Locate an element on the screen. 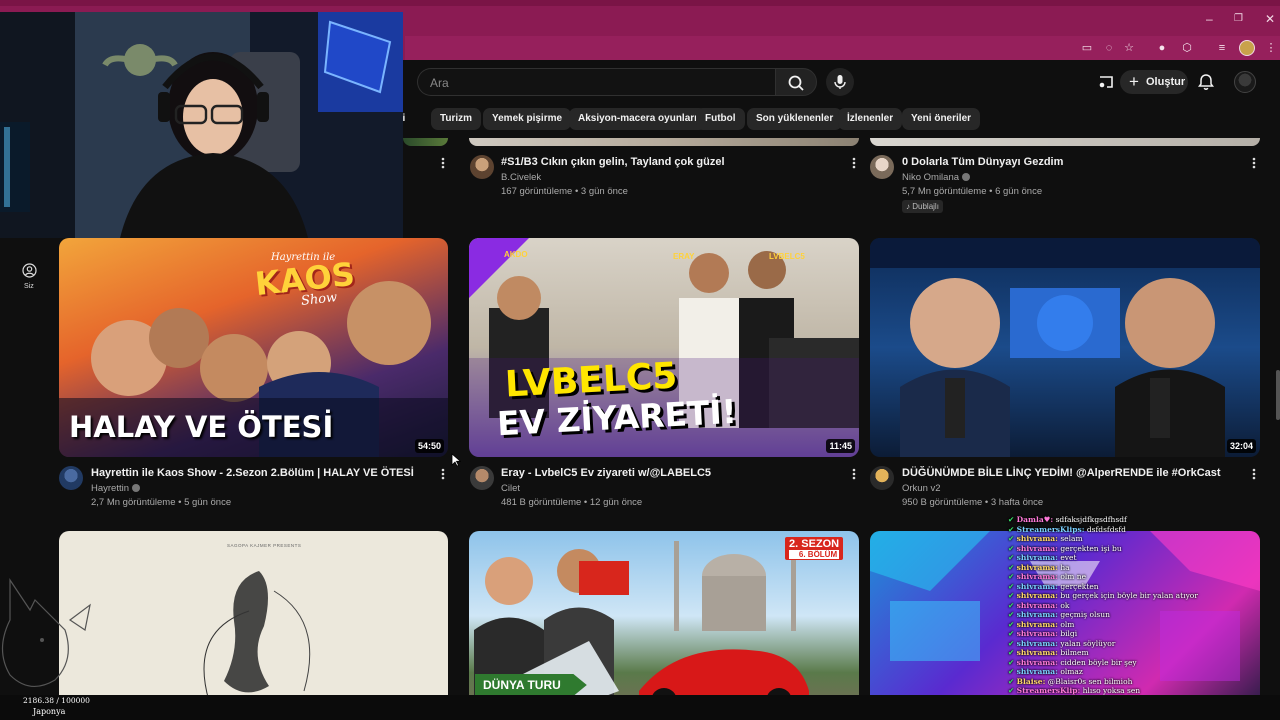 The height and width of the screenshot is (720, 1280). video-title: Eray - LvbelC5 Ev ziyareti w/@LABELC5 is located at coordinates (606, 473).